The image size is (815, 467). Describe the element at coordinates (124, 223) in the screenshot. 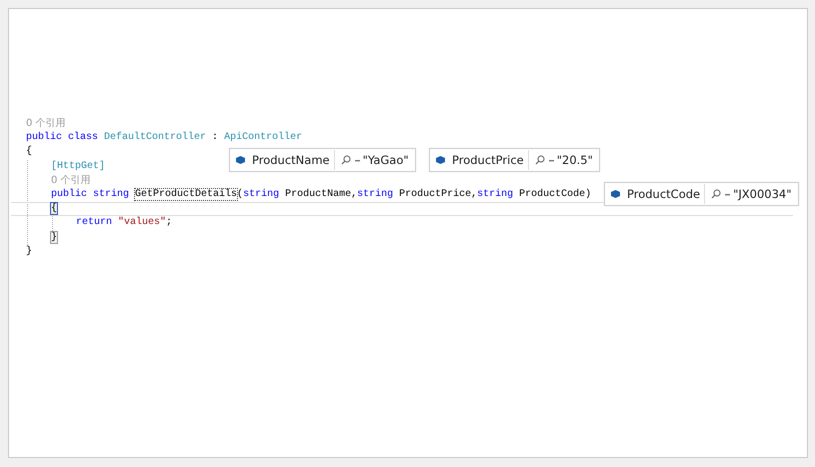

I see `code-line: return "values";` at that location.